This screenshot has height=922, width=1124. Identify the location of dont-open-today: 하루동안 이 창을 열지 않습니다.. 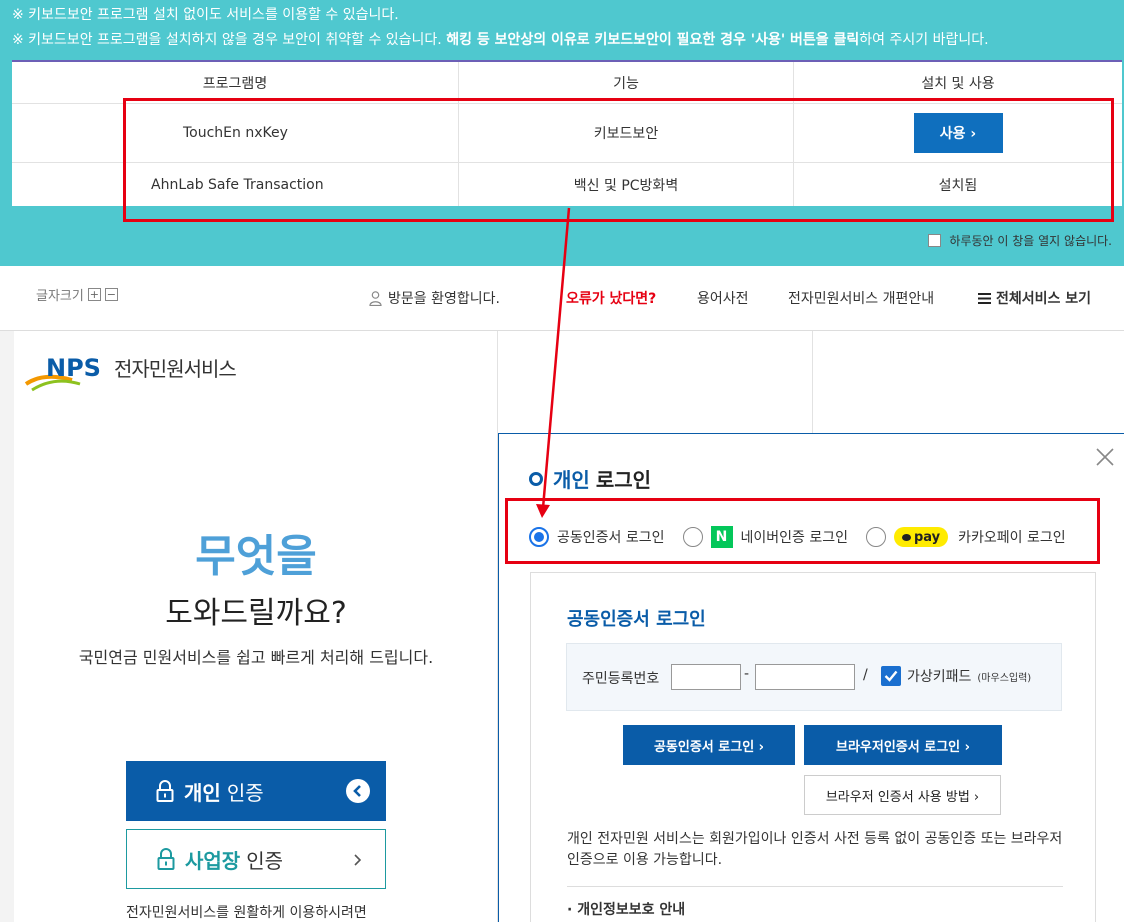
(1020, 240).